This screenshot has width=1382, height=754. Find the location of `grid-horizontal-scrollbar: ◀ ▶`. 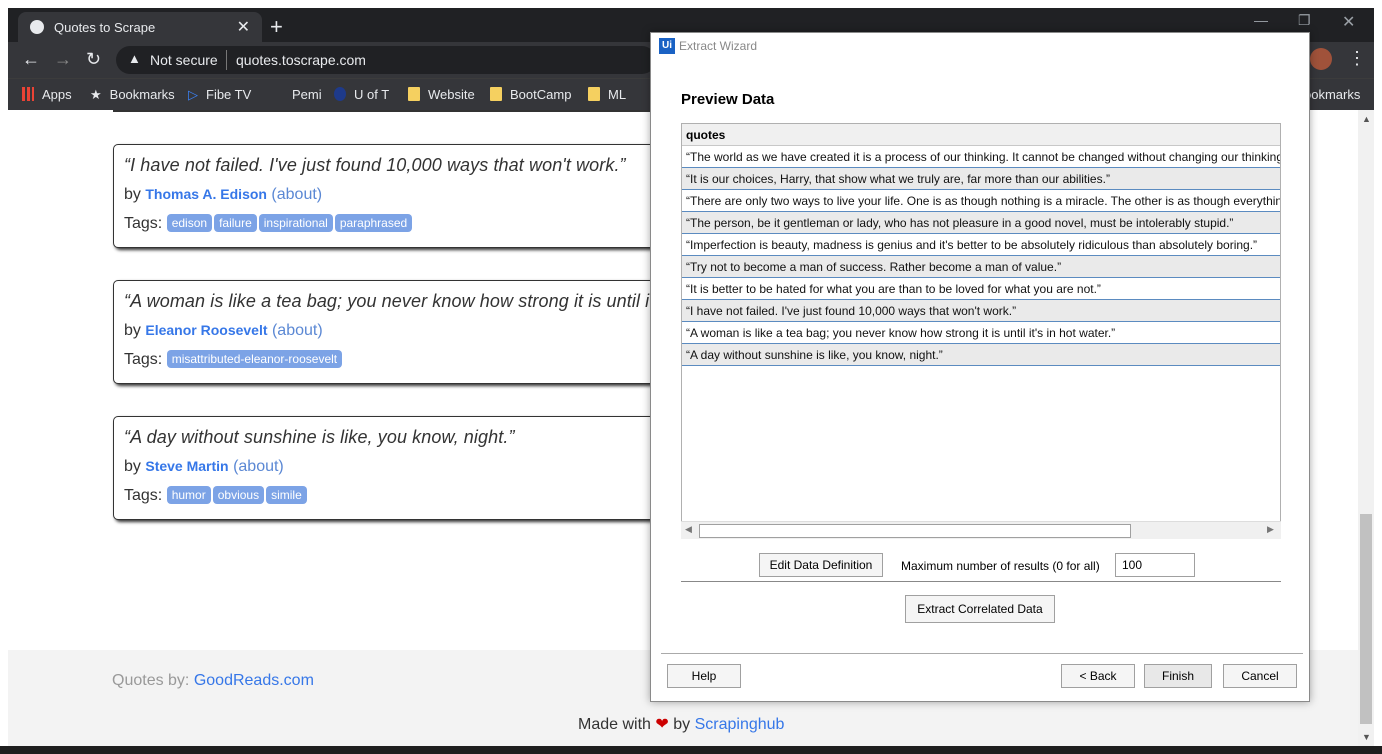

grid-horizontal-scrollbar: ◀ ▶ is located at coordinates (981, 530).